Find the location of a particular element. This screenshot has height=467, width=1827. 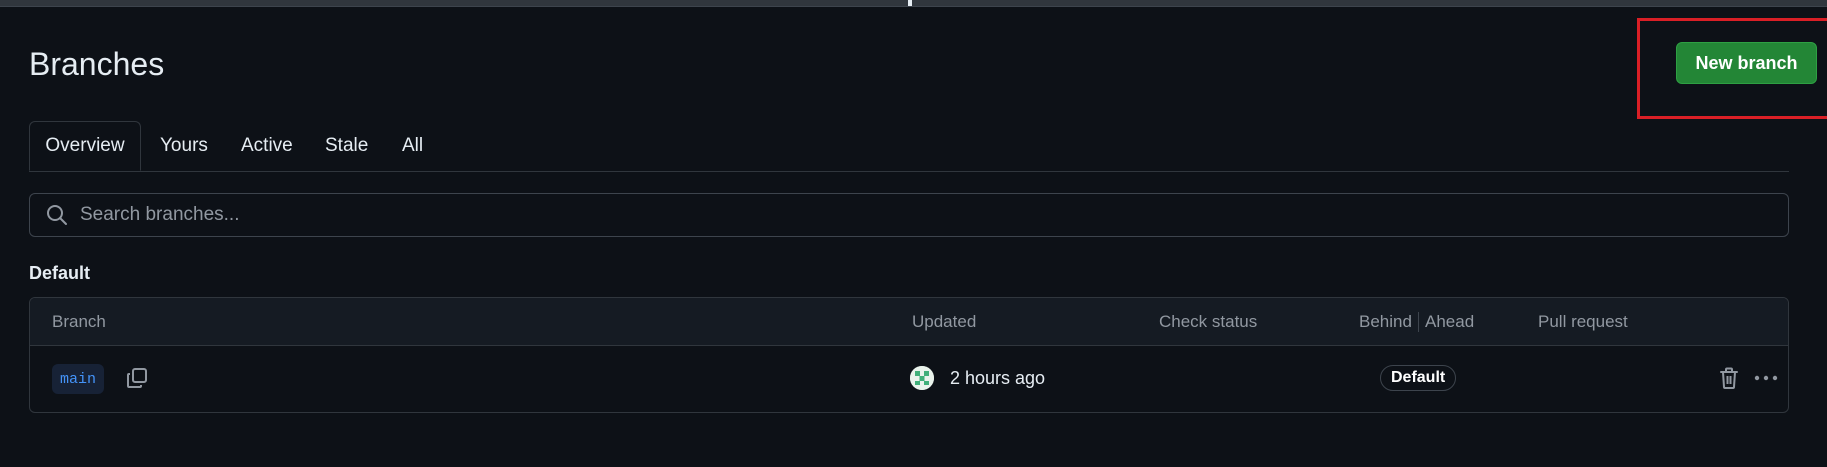

page-title: Branches is located at coordinates (97, 64).